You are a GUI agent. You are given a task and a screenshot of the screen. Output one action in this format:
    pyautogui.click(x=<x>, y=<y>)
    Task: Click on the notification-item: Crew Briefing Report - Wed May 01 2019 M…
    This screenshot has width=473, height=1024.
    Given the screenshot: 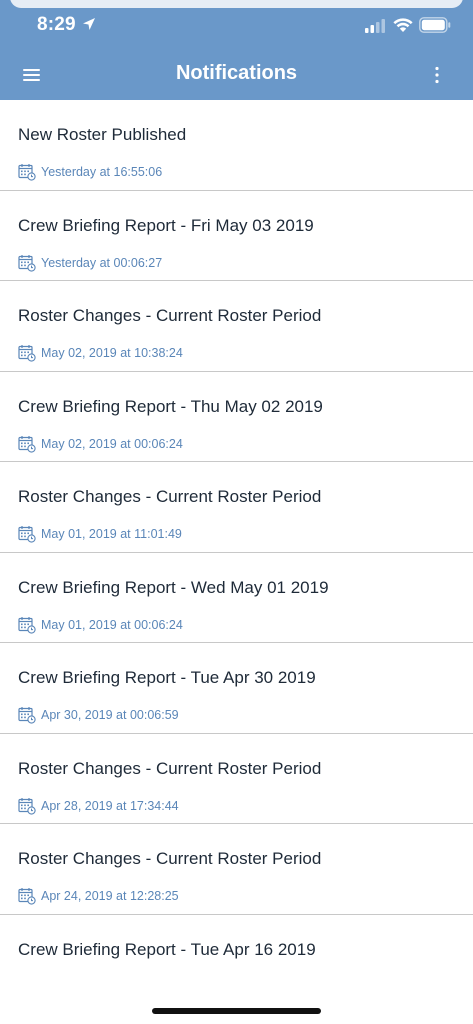 What is the action you would take?
    pyautogui.click(x=236, y=598)
    